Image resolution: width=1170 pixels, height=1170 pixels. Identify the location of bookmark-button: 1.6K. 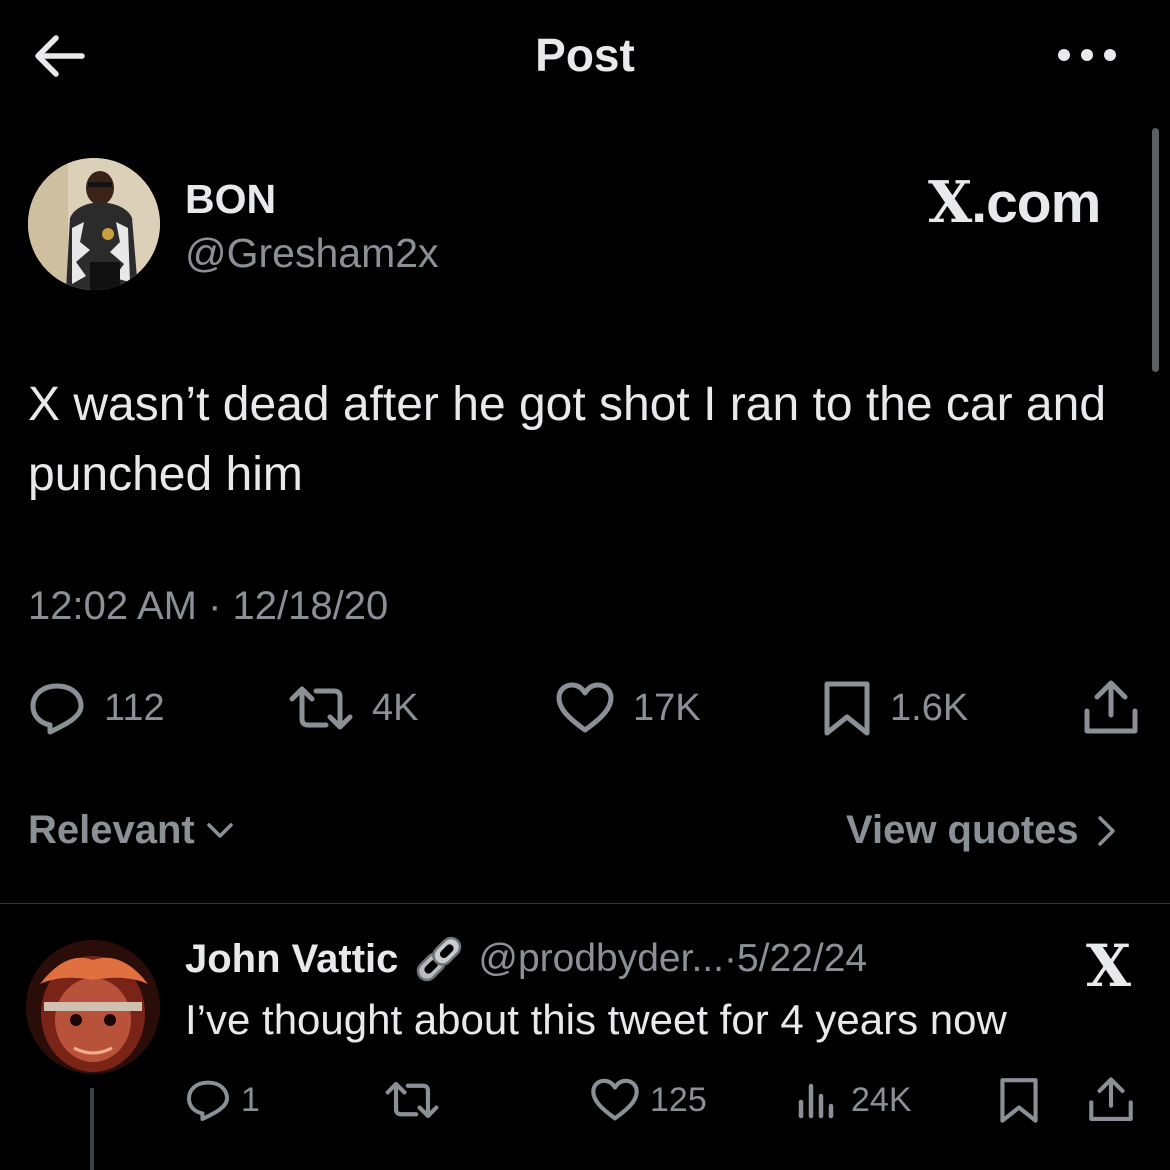
(895, 708).